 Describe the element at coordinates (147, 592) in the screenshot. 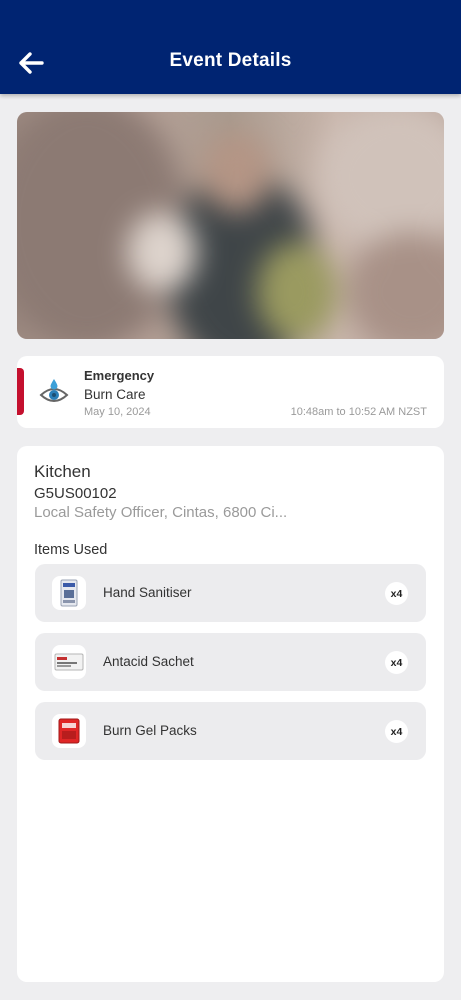

I see `item-name: Hand Sanitiser` at that location.